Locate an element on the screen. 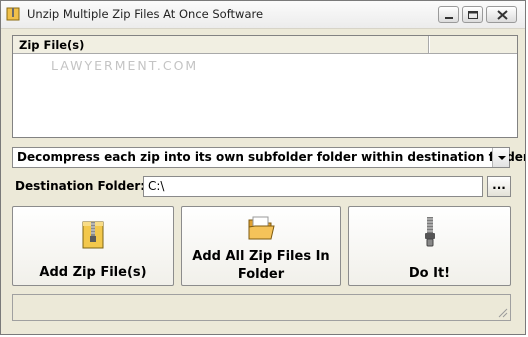 This screenshot has width=528, height=337. dropdown-button is located at coordinates (500, 157).